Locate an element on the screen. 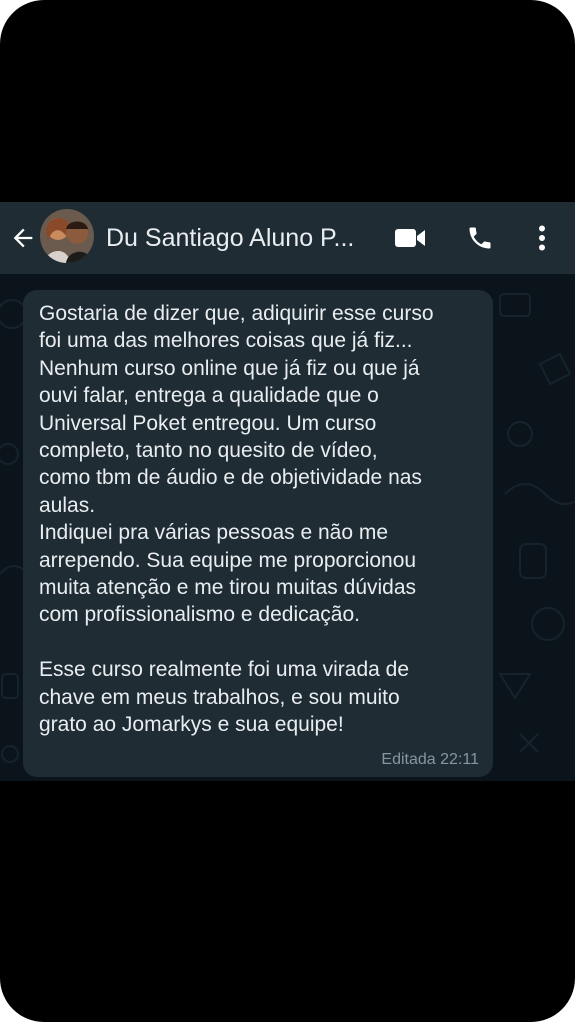 The width and height of the screenshot is (575, 1022). avatar-photo is located at coordinates (67, 236).